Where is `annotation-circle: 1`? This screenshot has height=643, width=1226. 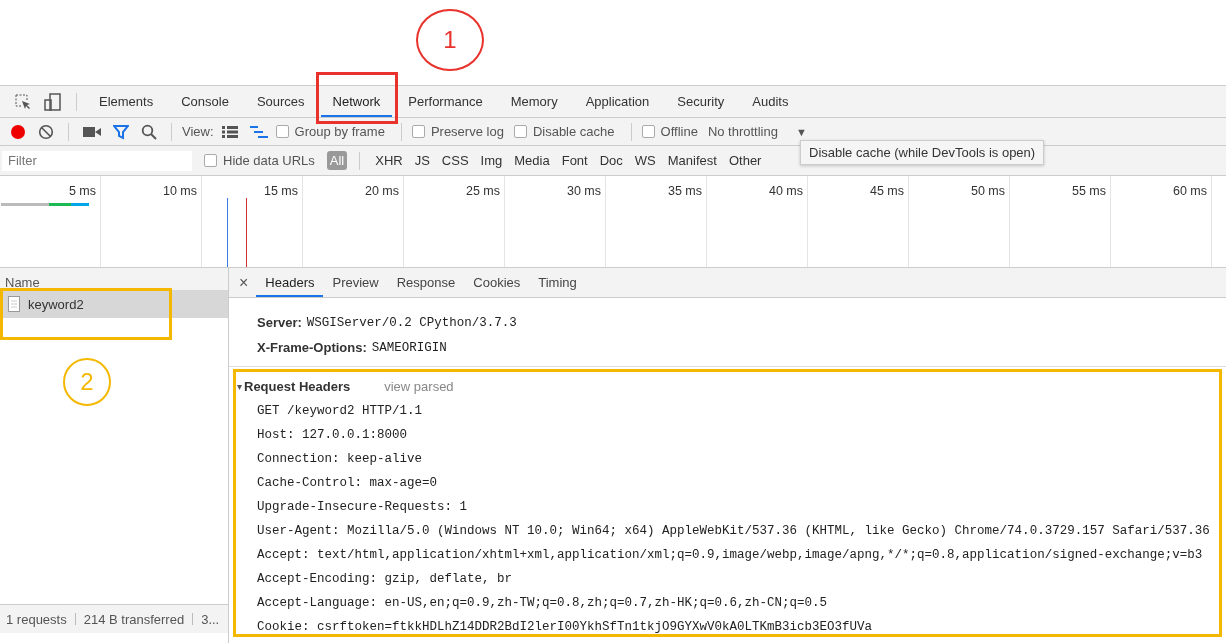
annotation-circle: 1 is located at coordinates (450, 40).